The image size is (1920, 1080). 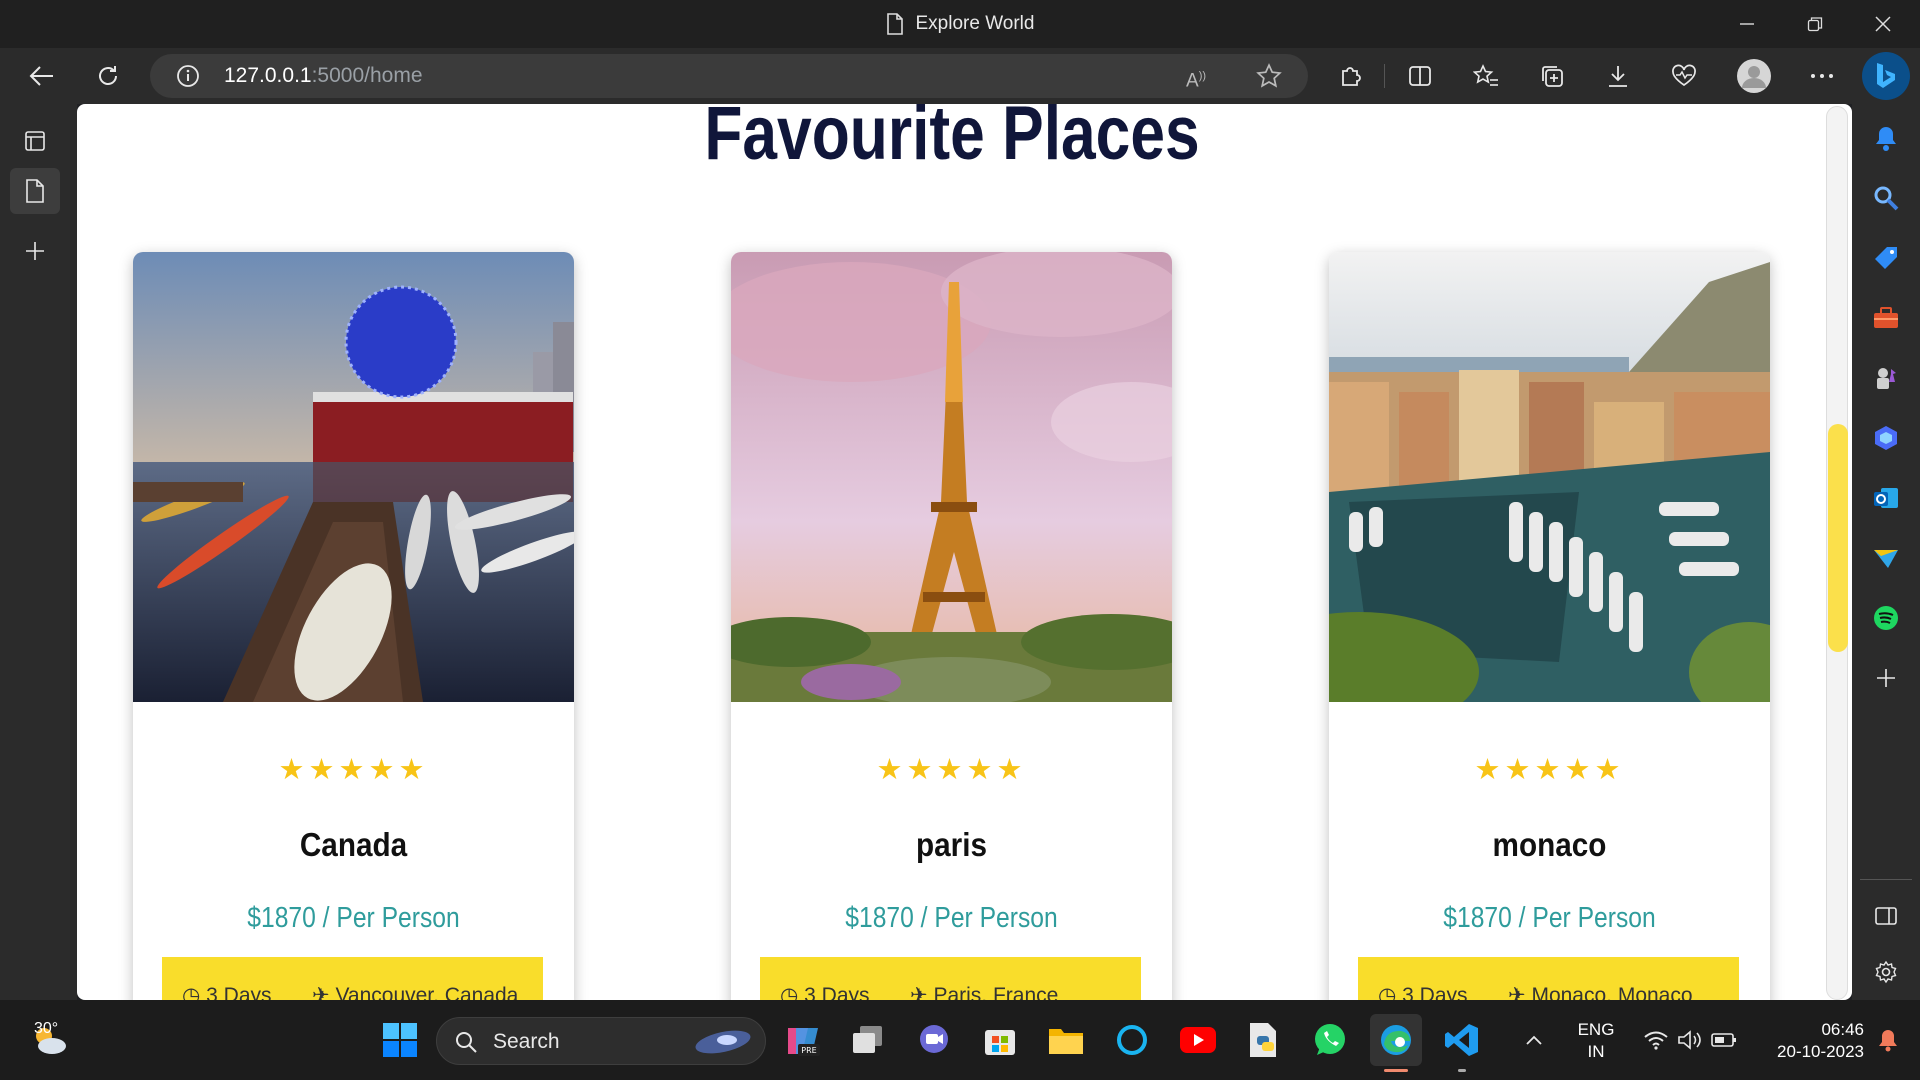 What do you see at coordinates (1886, 138) in the screenshot?
I see `sidebar-notifications` at bounding box center [1886, 138].